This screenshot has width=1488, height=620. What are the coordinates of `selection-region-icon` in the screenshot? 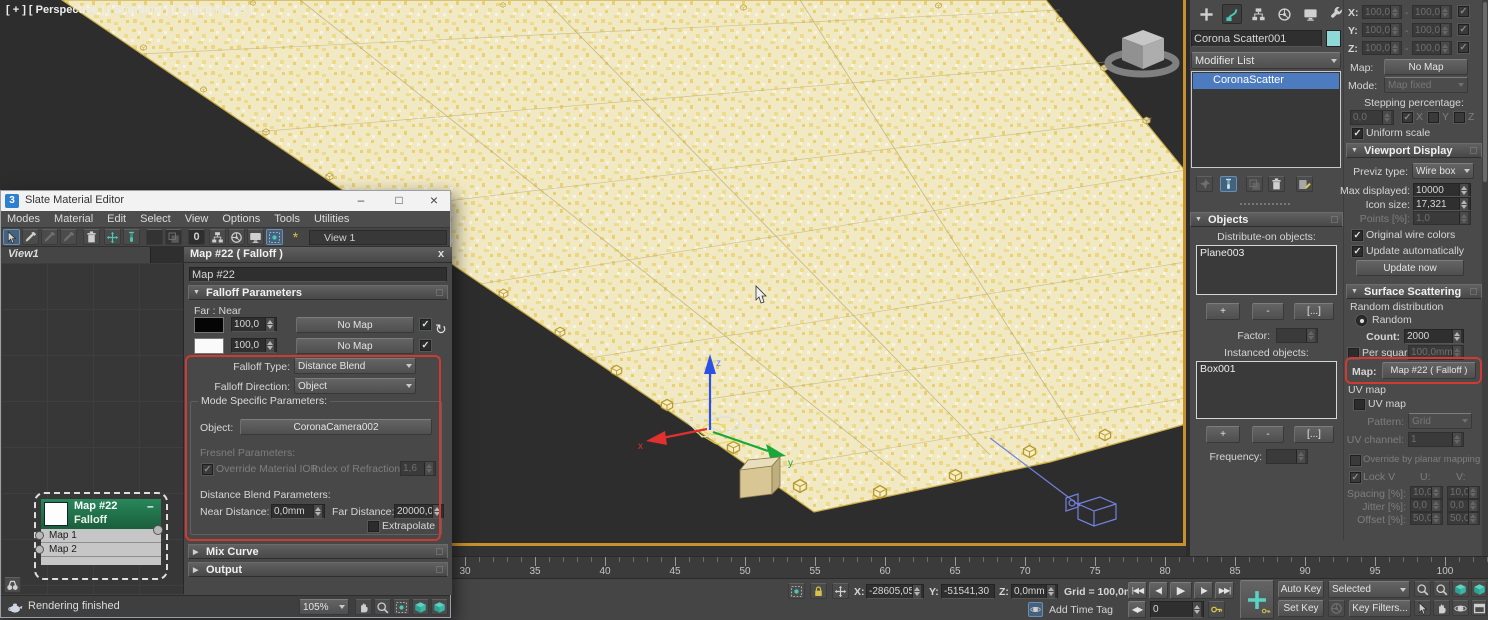 It's located at (796, 591).